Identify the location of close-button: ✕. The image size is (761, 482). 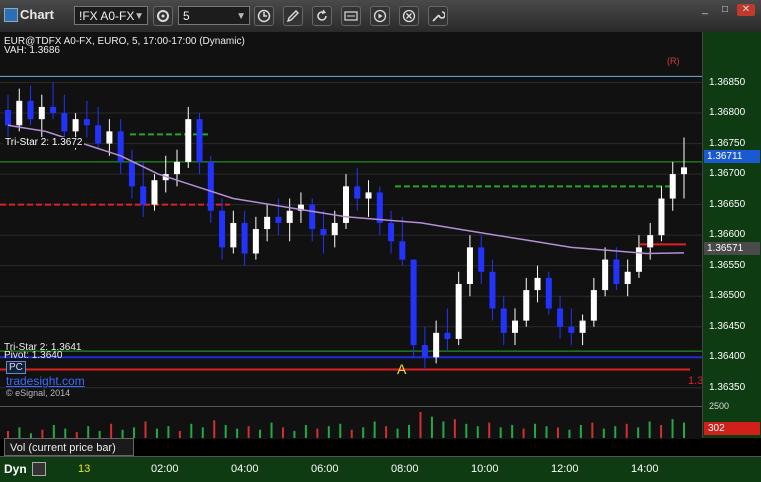
(746, 10).